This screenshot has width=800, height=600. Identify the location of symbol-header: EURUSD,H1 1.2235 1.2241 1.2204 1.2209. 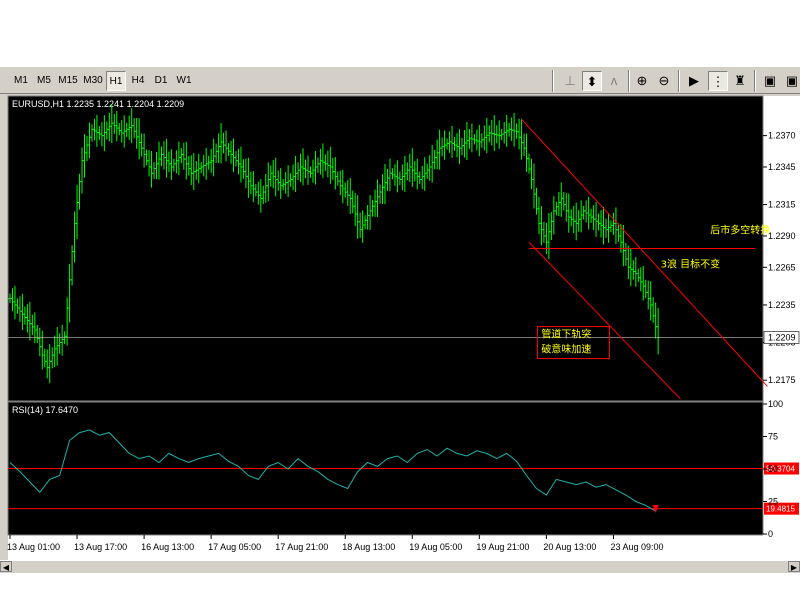
(98, 104).